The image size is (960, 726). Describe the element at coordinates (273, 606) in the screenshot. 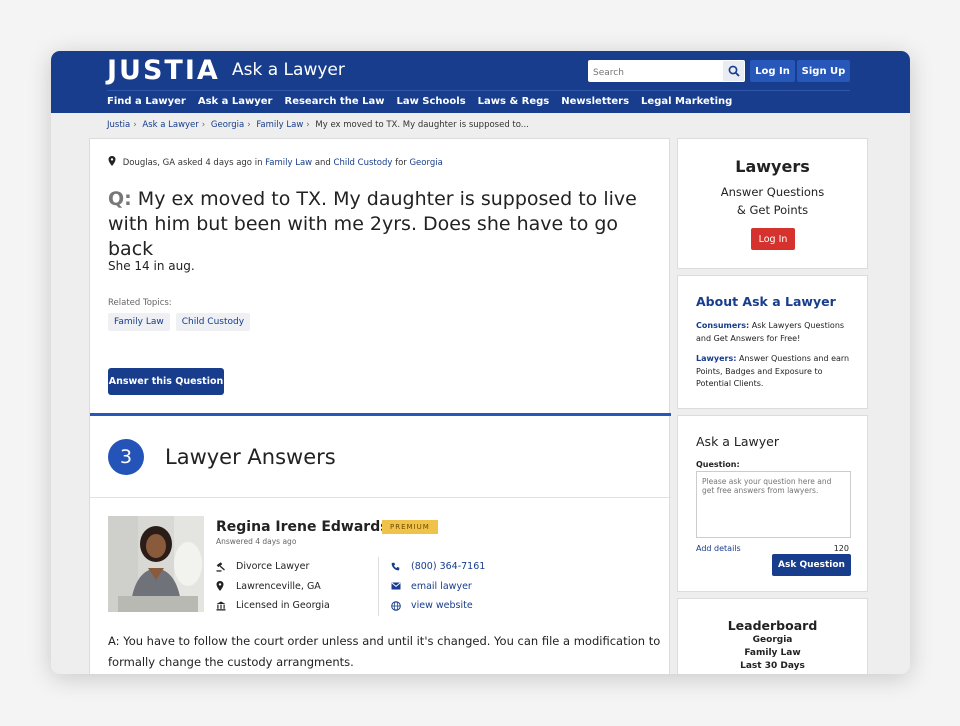

I see `lawyer-license: Licensed in Georgia` at that location.